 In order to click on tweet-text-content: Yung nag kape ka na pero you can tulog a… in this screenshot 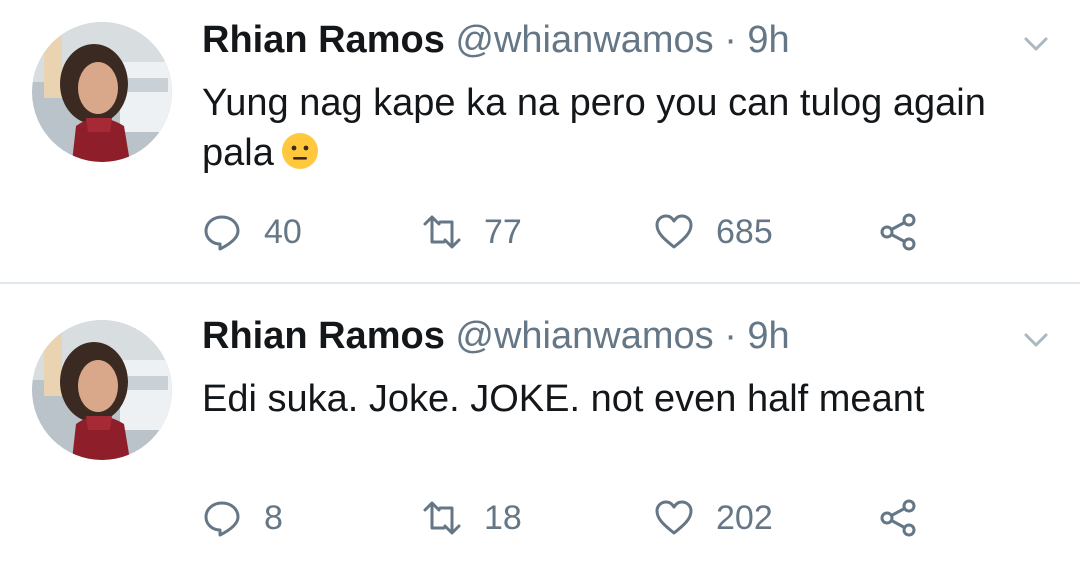, I will do `click(599, 128)`.